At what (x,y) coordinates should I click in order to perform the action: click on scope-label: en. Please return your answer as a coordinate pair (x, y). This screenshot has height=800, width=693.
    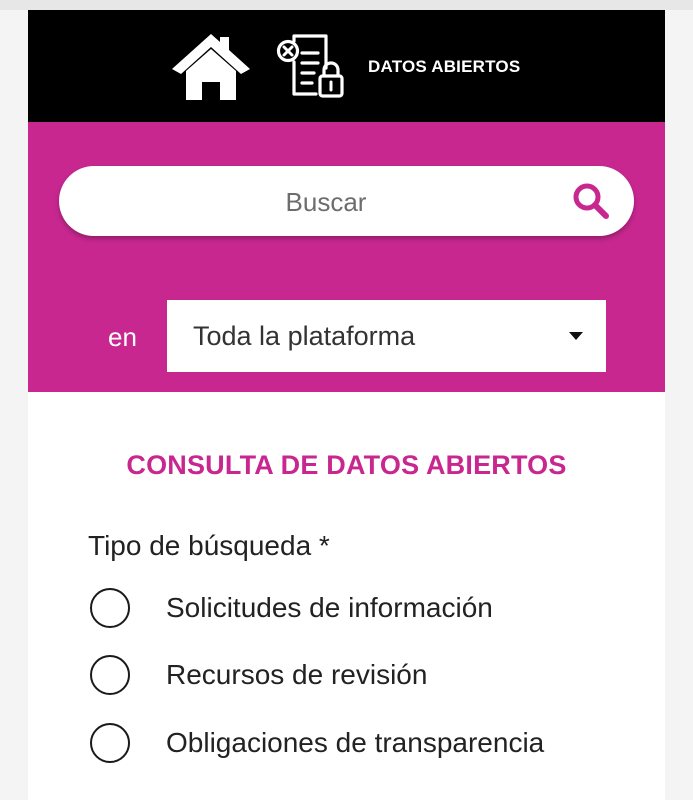
    Looking at the image, I should click on (122, 337).